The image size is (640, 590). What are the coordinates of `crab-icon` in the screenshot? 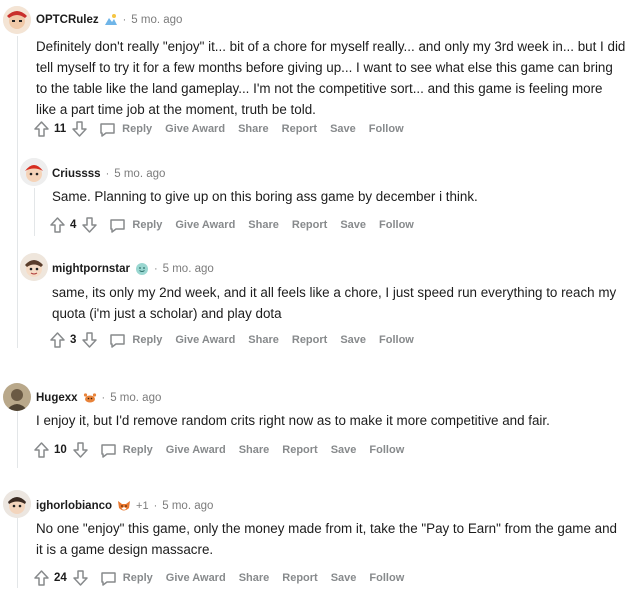 It's located at (90, 398).